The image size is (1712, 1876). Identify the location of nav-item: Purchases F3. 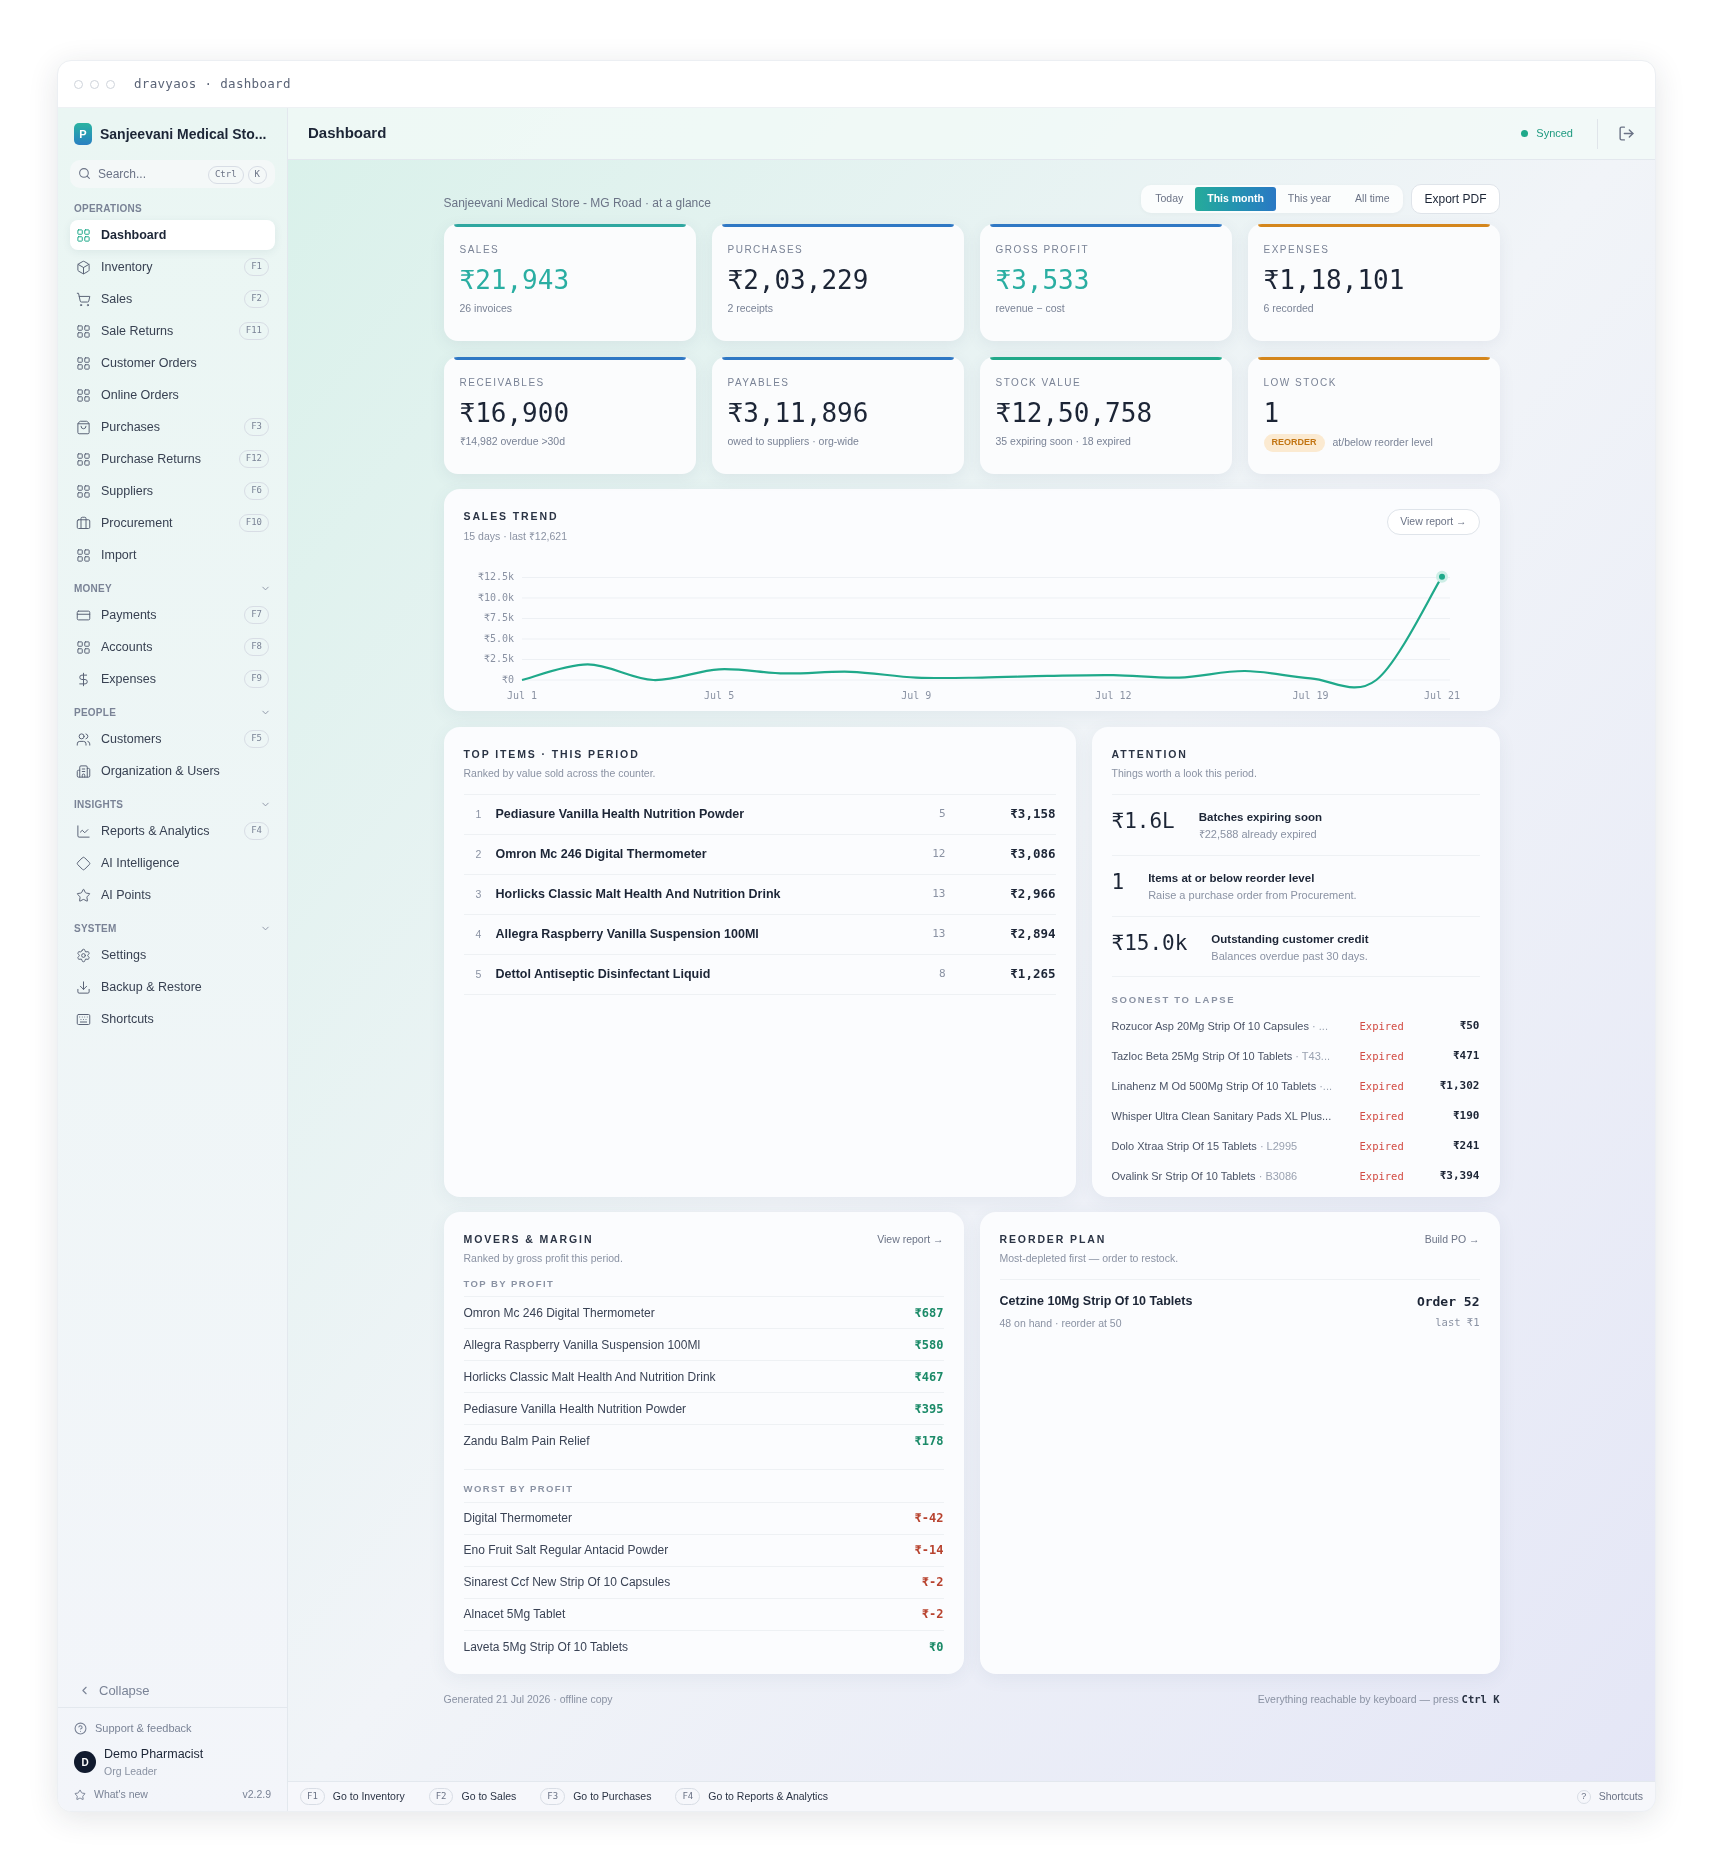
(172, 427).